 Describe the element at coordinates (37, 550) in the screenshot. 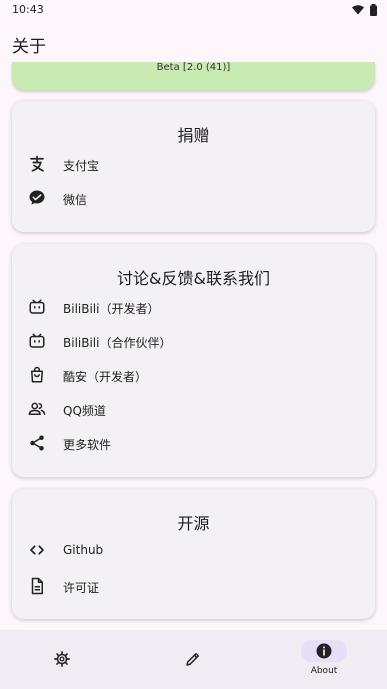

I see `code-icon` at that location.